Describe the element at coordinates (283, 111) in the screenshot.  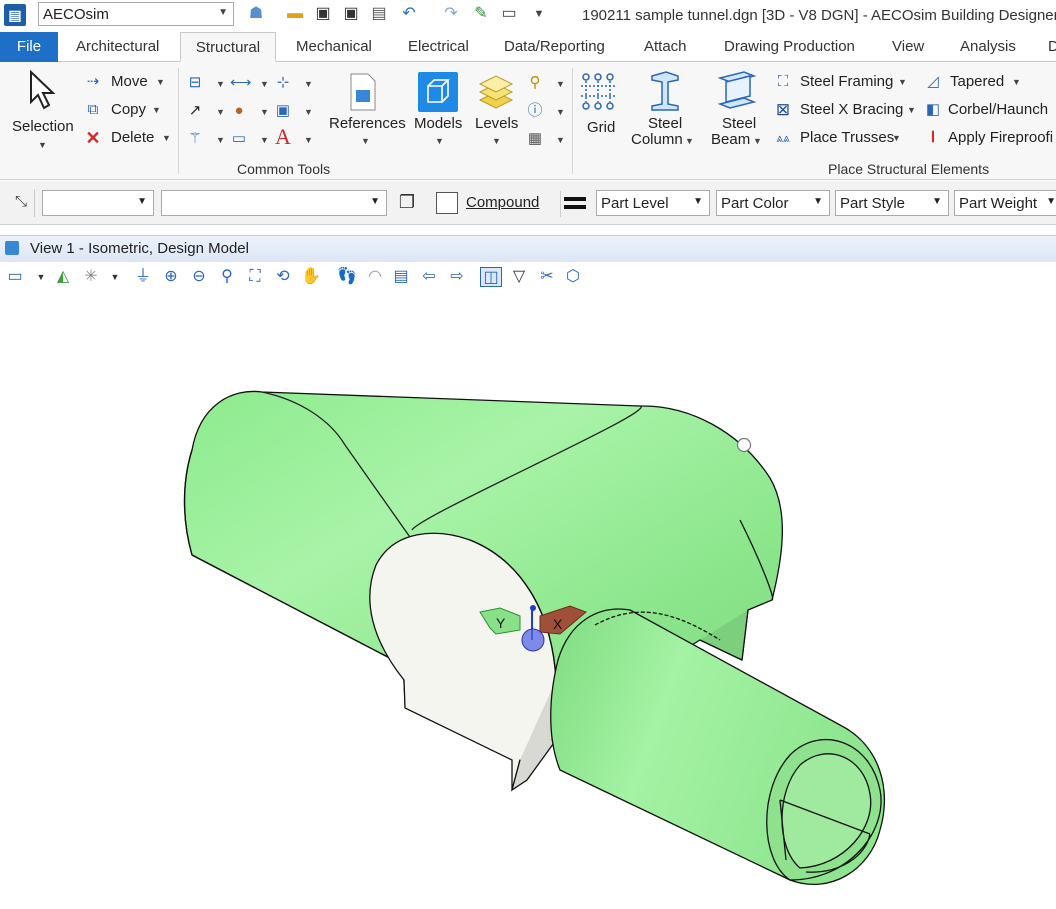
I see `text-edit-icon: ▣` at that location.